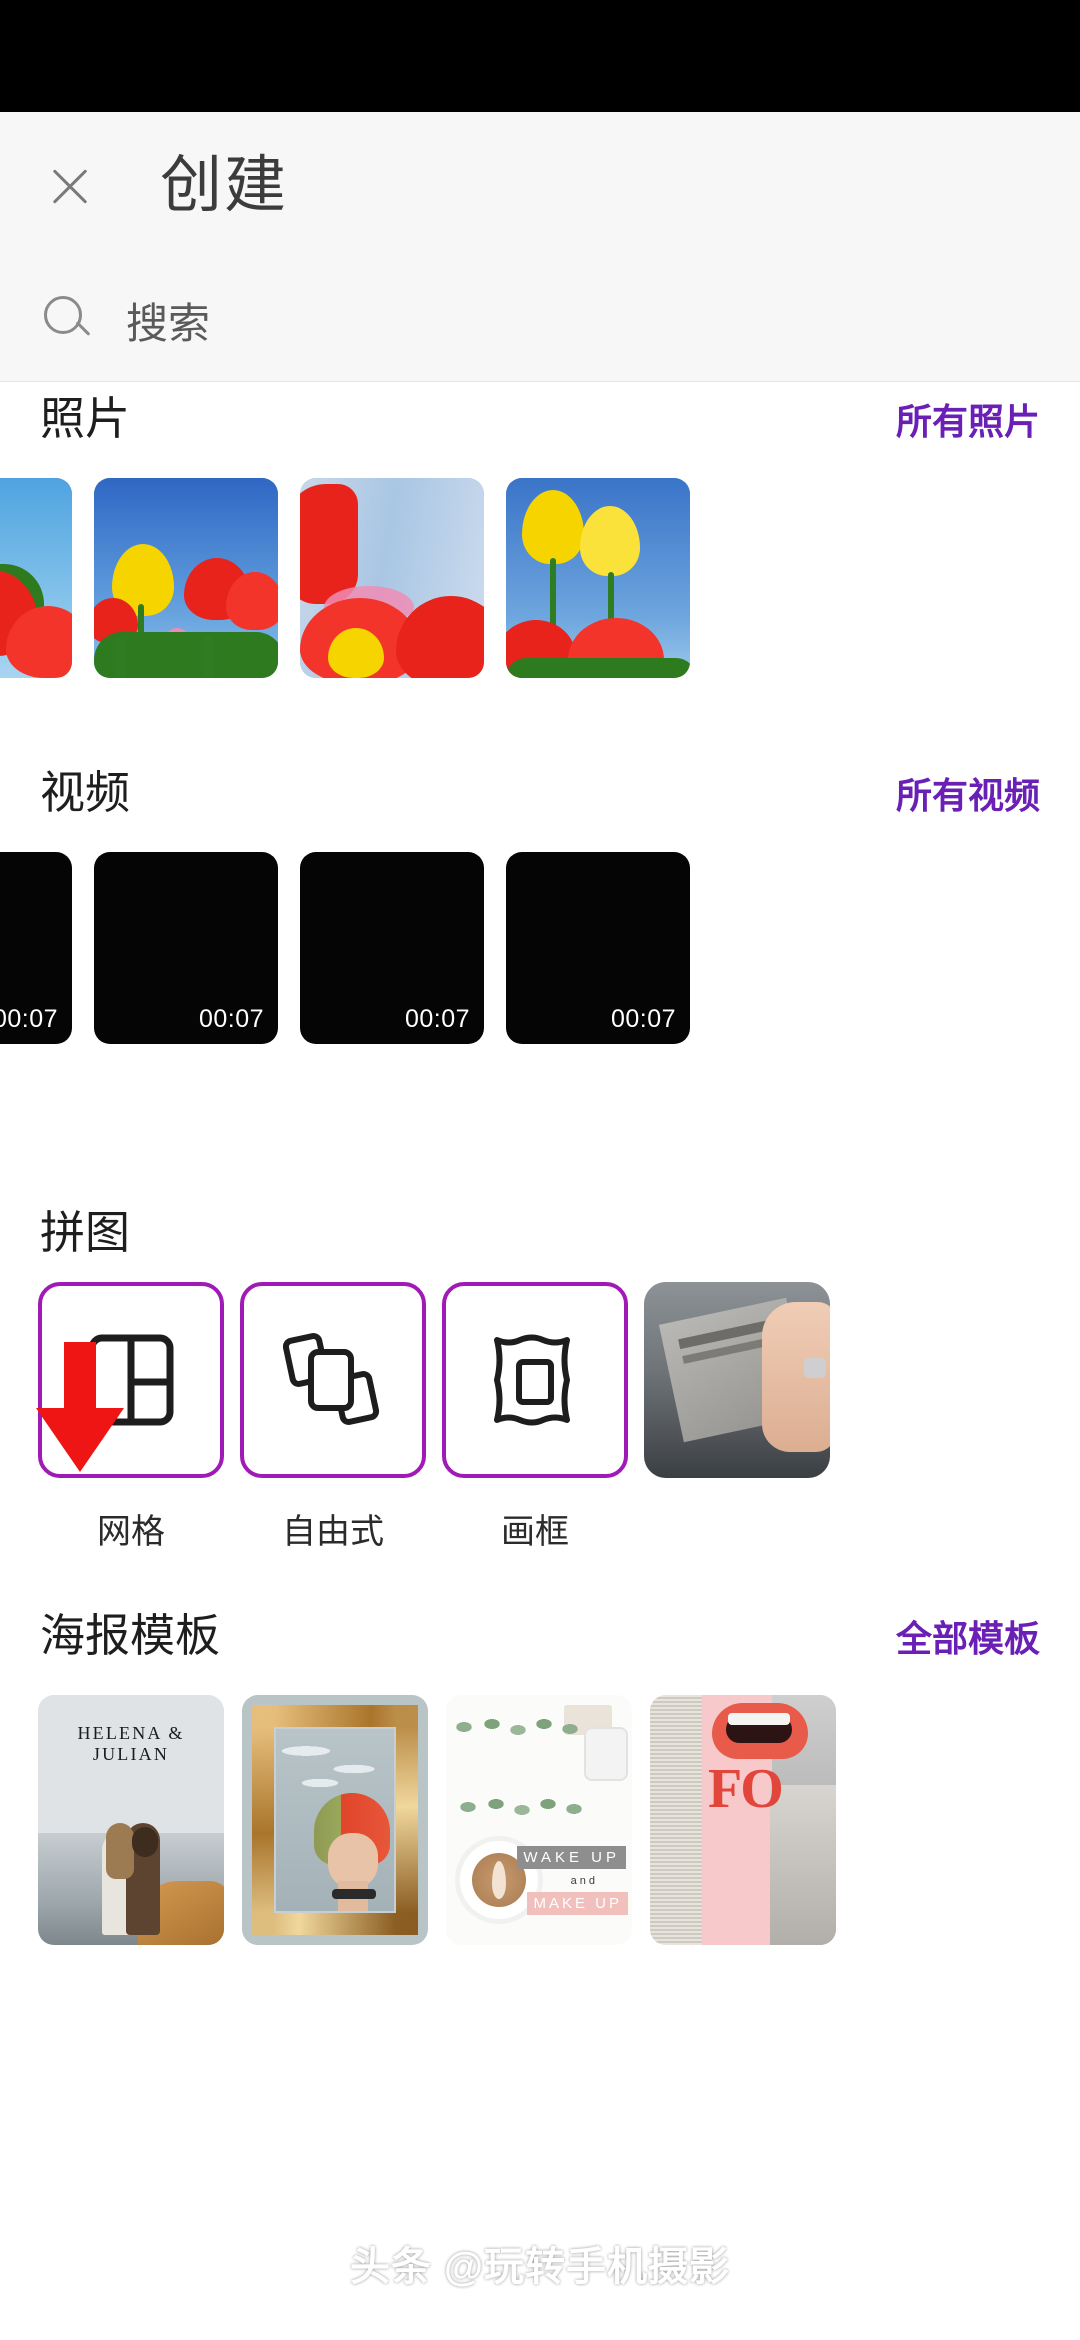  Describe the element at coordinates (224, 185) in the screenshot. I see `page-title: 创建` at that location.